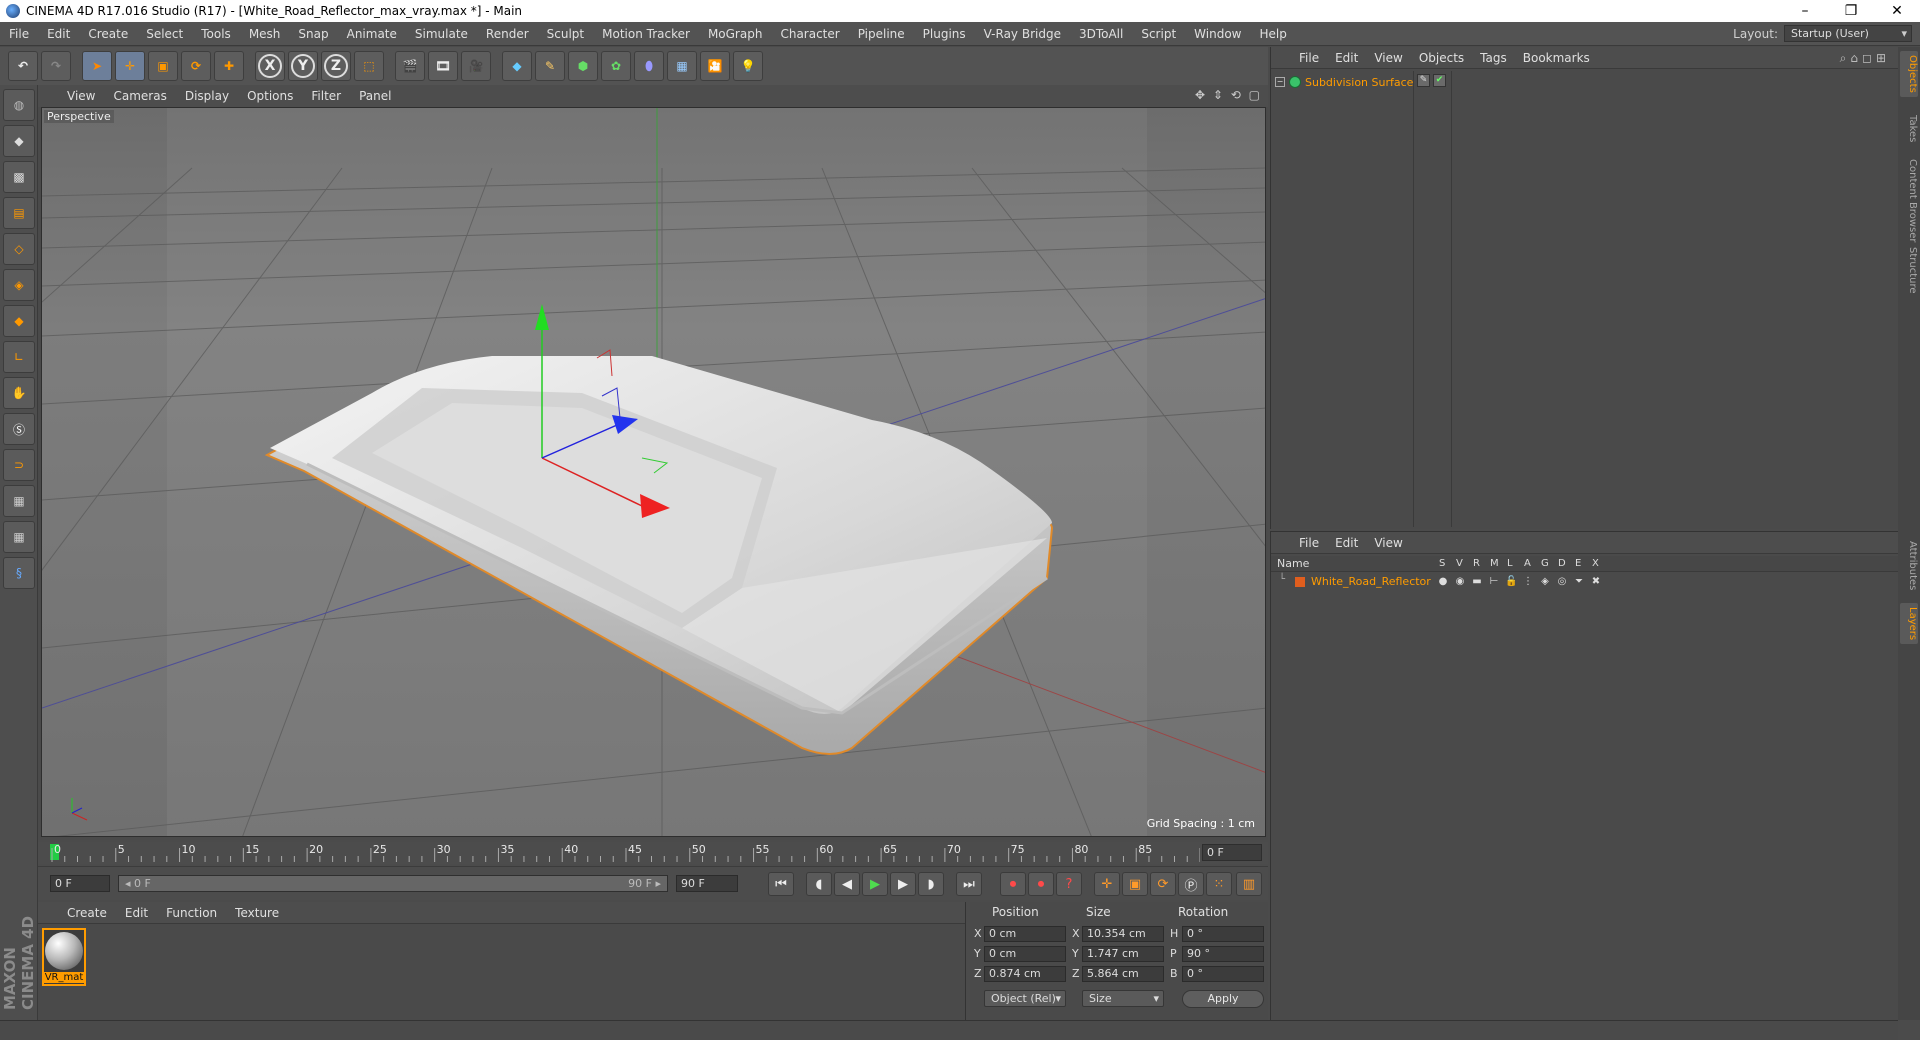  What do you see at coordinates (164, 34) in the screenshot?
I see `menu-select: Select` at bounding box center [164, 34].